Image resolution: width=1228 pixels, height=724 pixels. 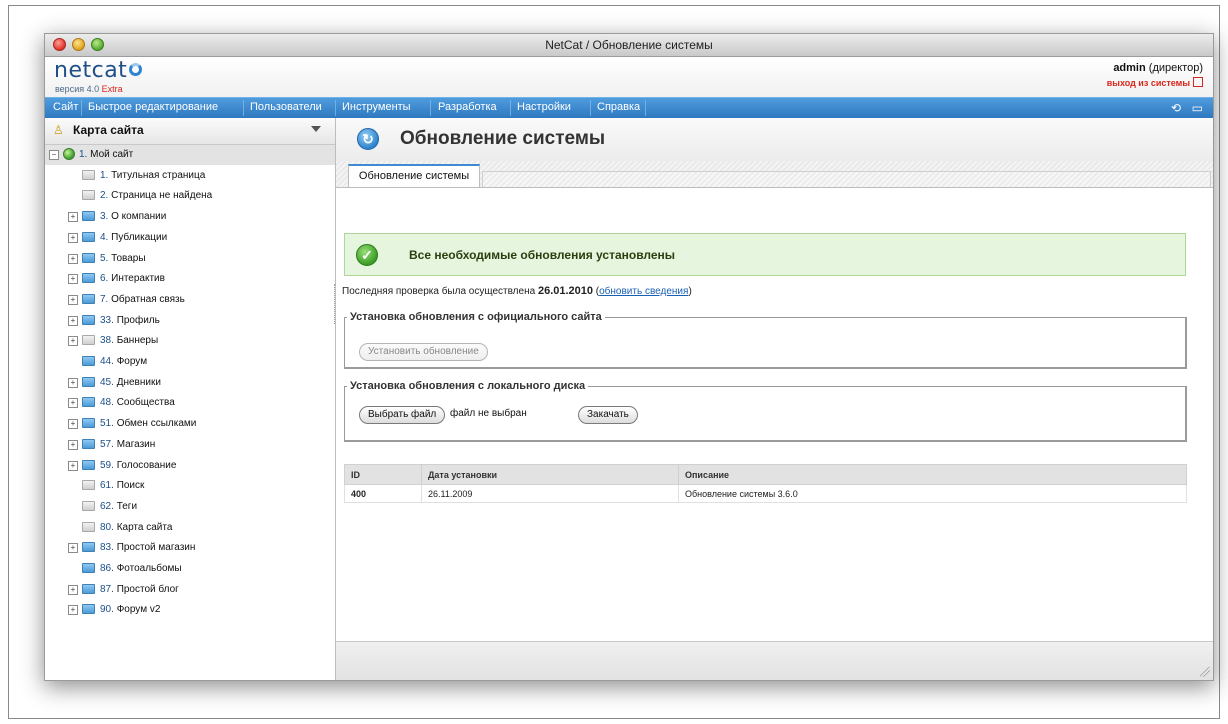 What do you see at coordinates (107, 527) in the screenshot?
I see `tree-item-number: 80.` at bounding box center [107, 527].